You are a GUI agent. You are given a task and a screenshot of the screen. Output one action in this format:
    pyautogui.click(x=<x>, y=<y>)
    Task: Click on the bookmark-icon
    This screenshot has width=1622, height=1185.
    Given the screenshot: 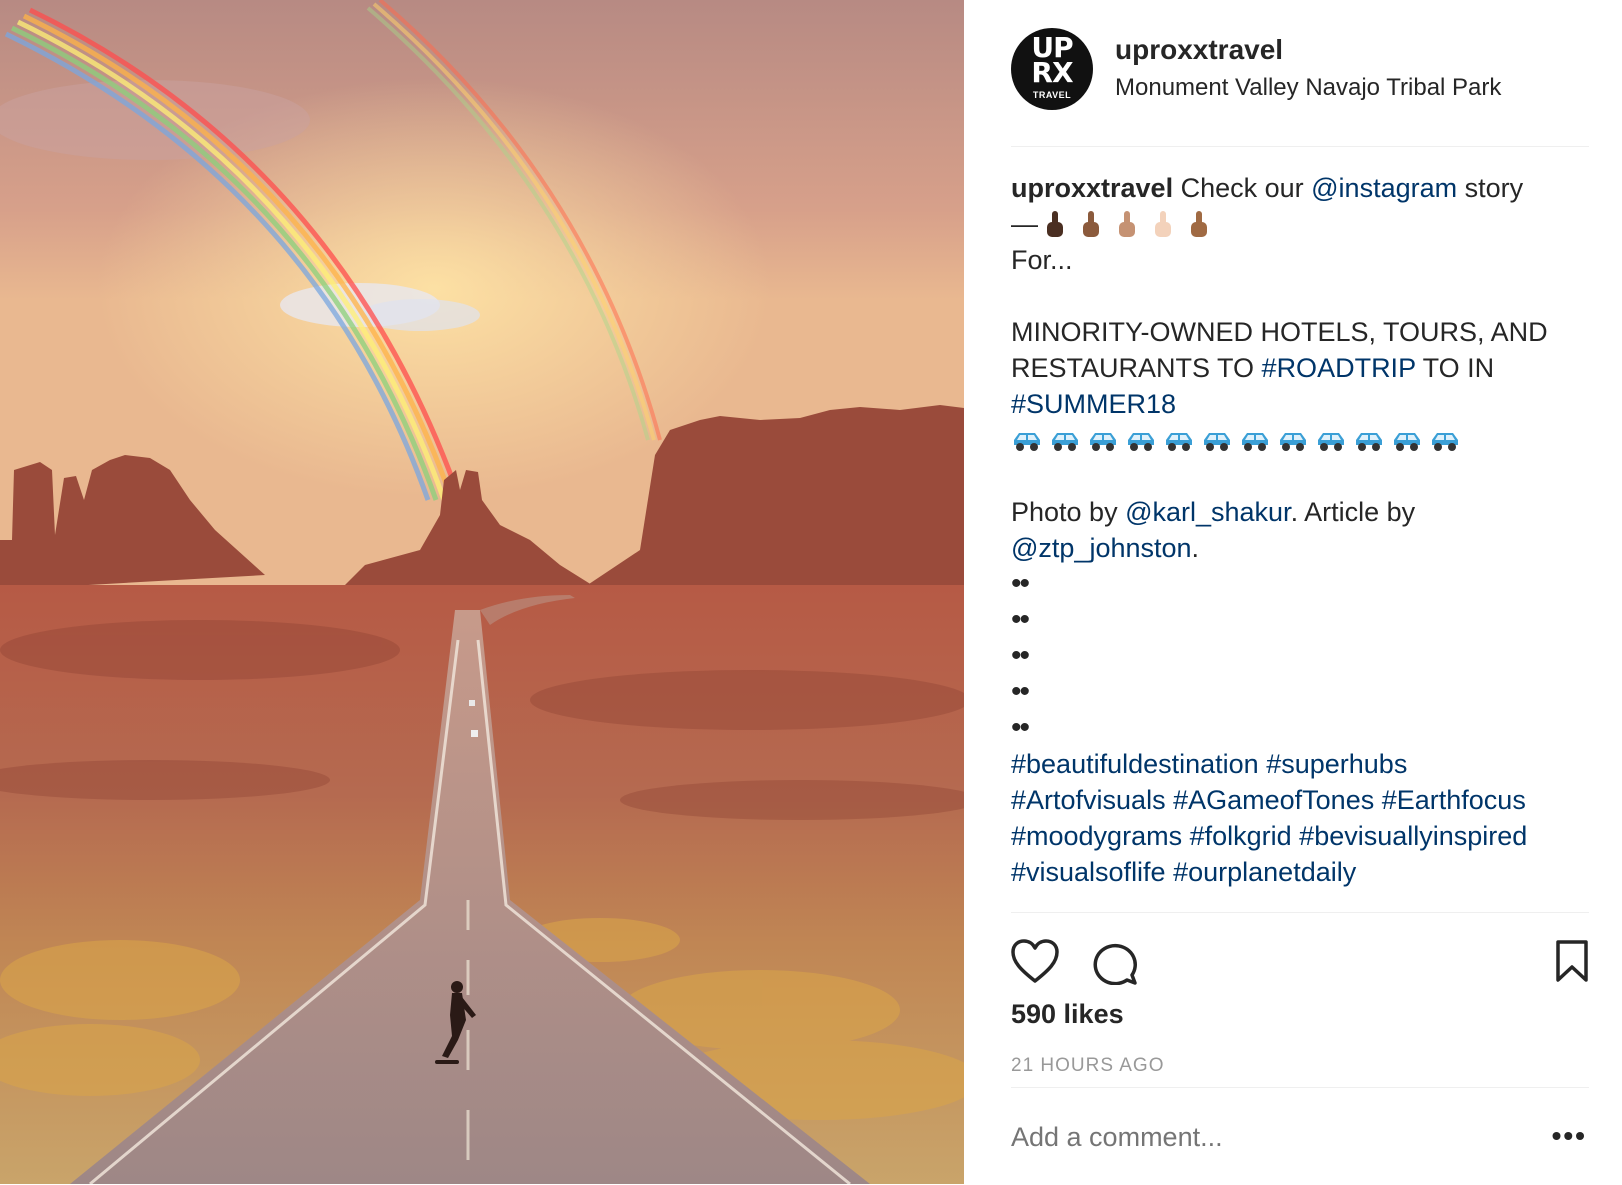 What is the action you would take?
    pyautogui.click(x=1572, y=961)
    